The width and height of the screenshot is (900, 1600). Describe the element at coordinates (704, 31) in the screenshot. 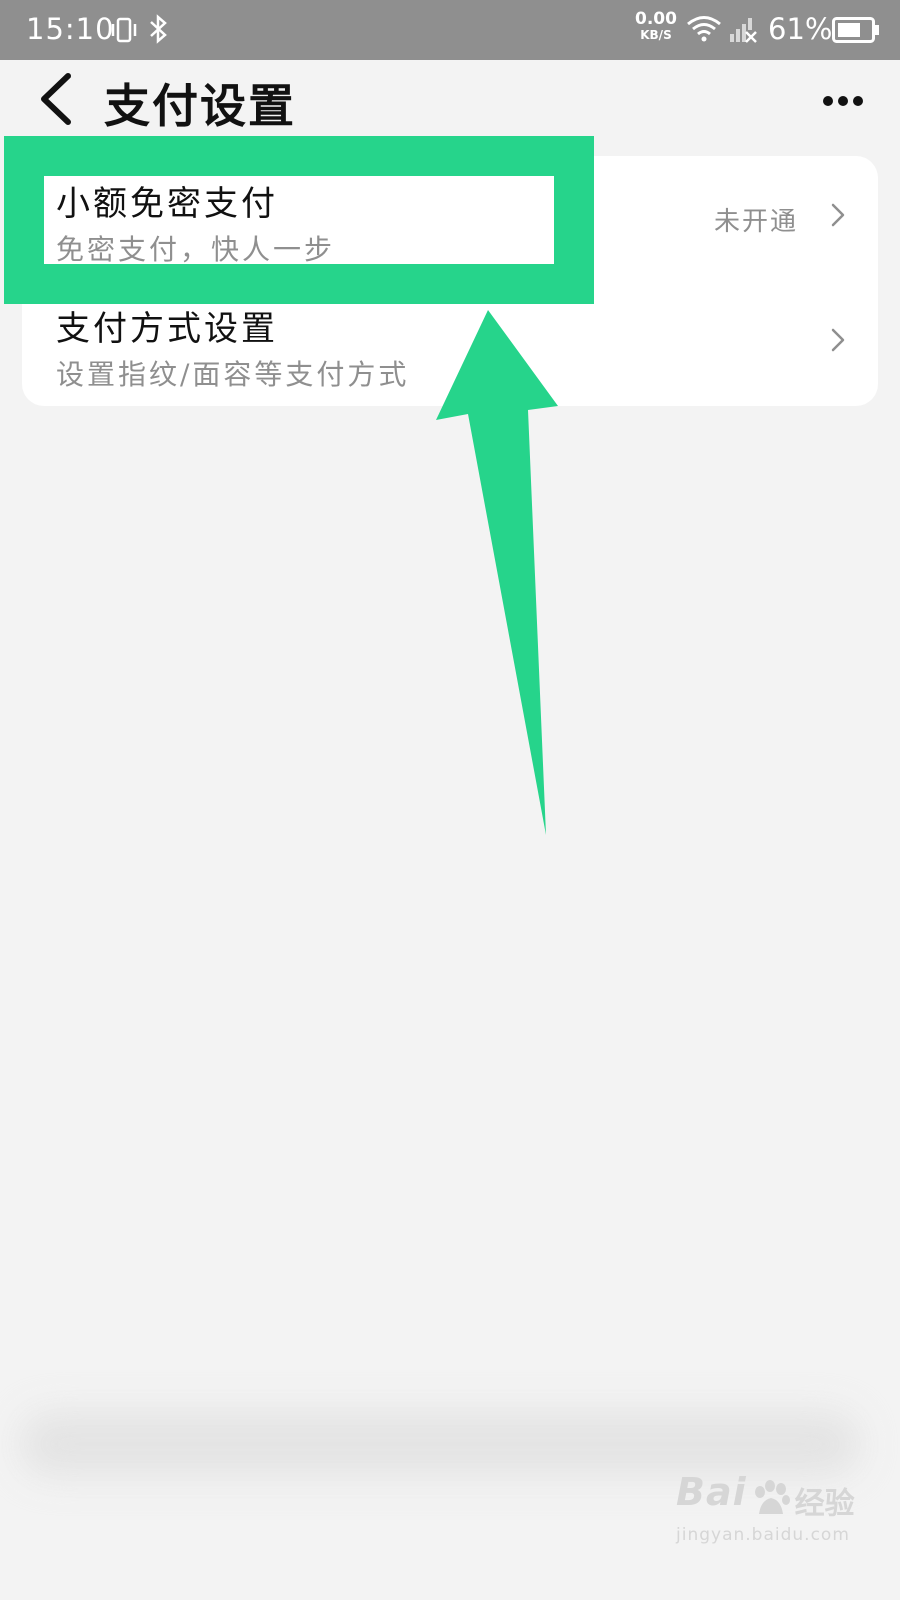

I see `wifi-icon` at that location.